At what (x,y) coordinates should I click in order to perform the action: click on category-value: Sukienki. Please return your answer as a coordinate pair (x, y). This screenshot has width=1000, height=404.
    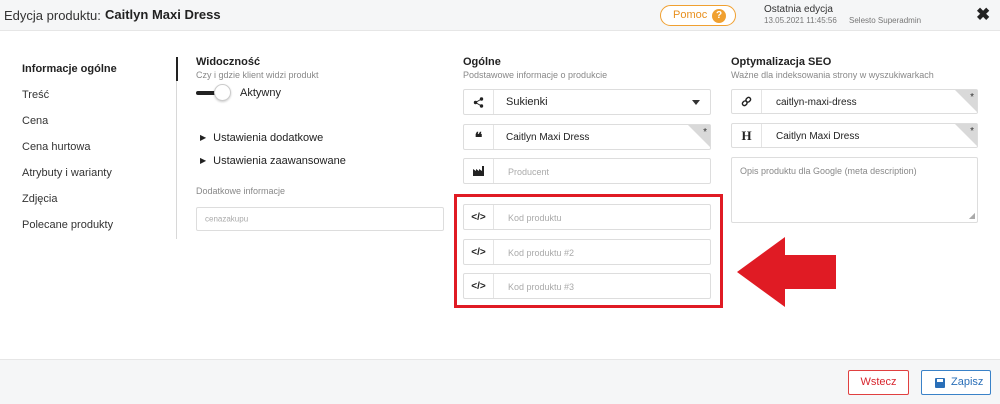
    Looking at the image, I should click on (527, 102).